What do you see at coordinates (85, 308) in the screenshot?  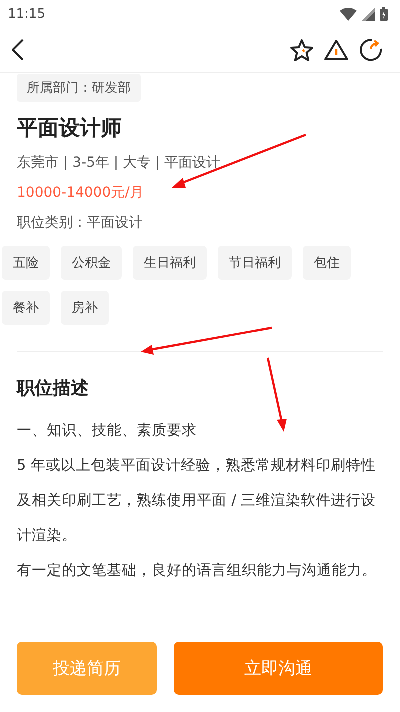 I see `benefit-tag: 房补` at bounding box center [85, 308].